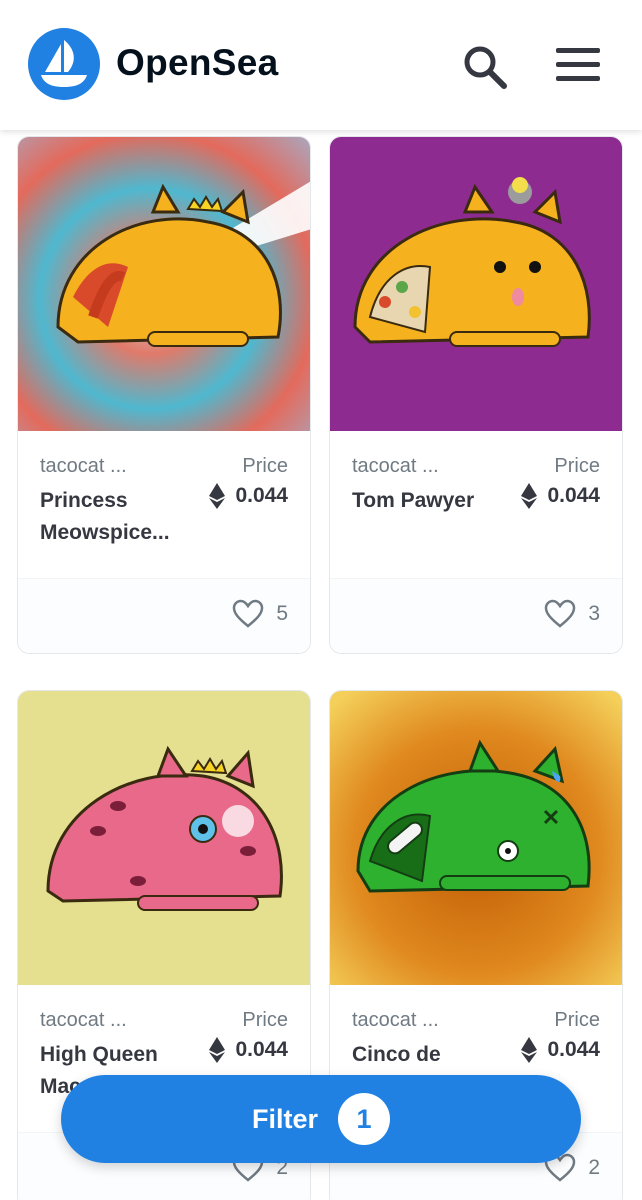 This screenshot has width=642, height=1200. Describe the element at coordinates (197, 63) in the screenshot. I see `brand-name: OpenSea` at that location.